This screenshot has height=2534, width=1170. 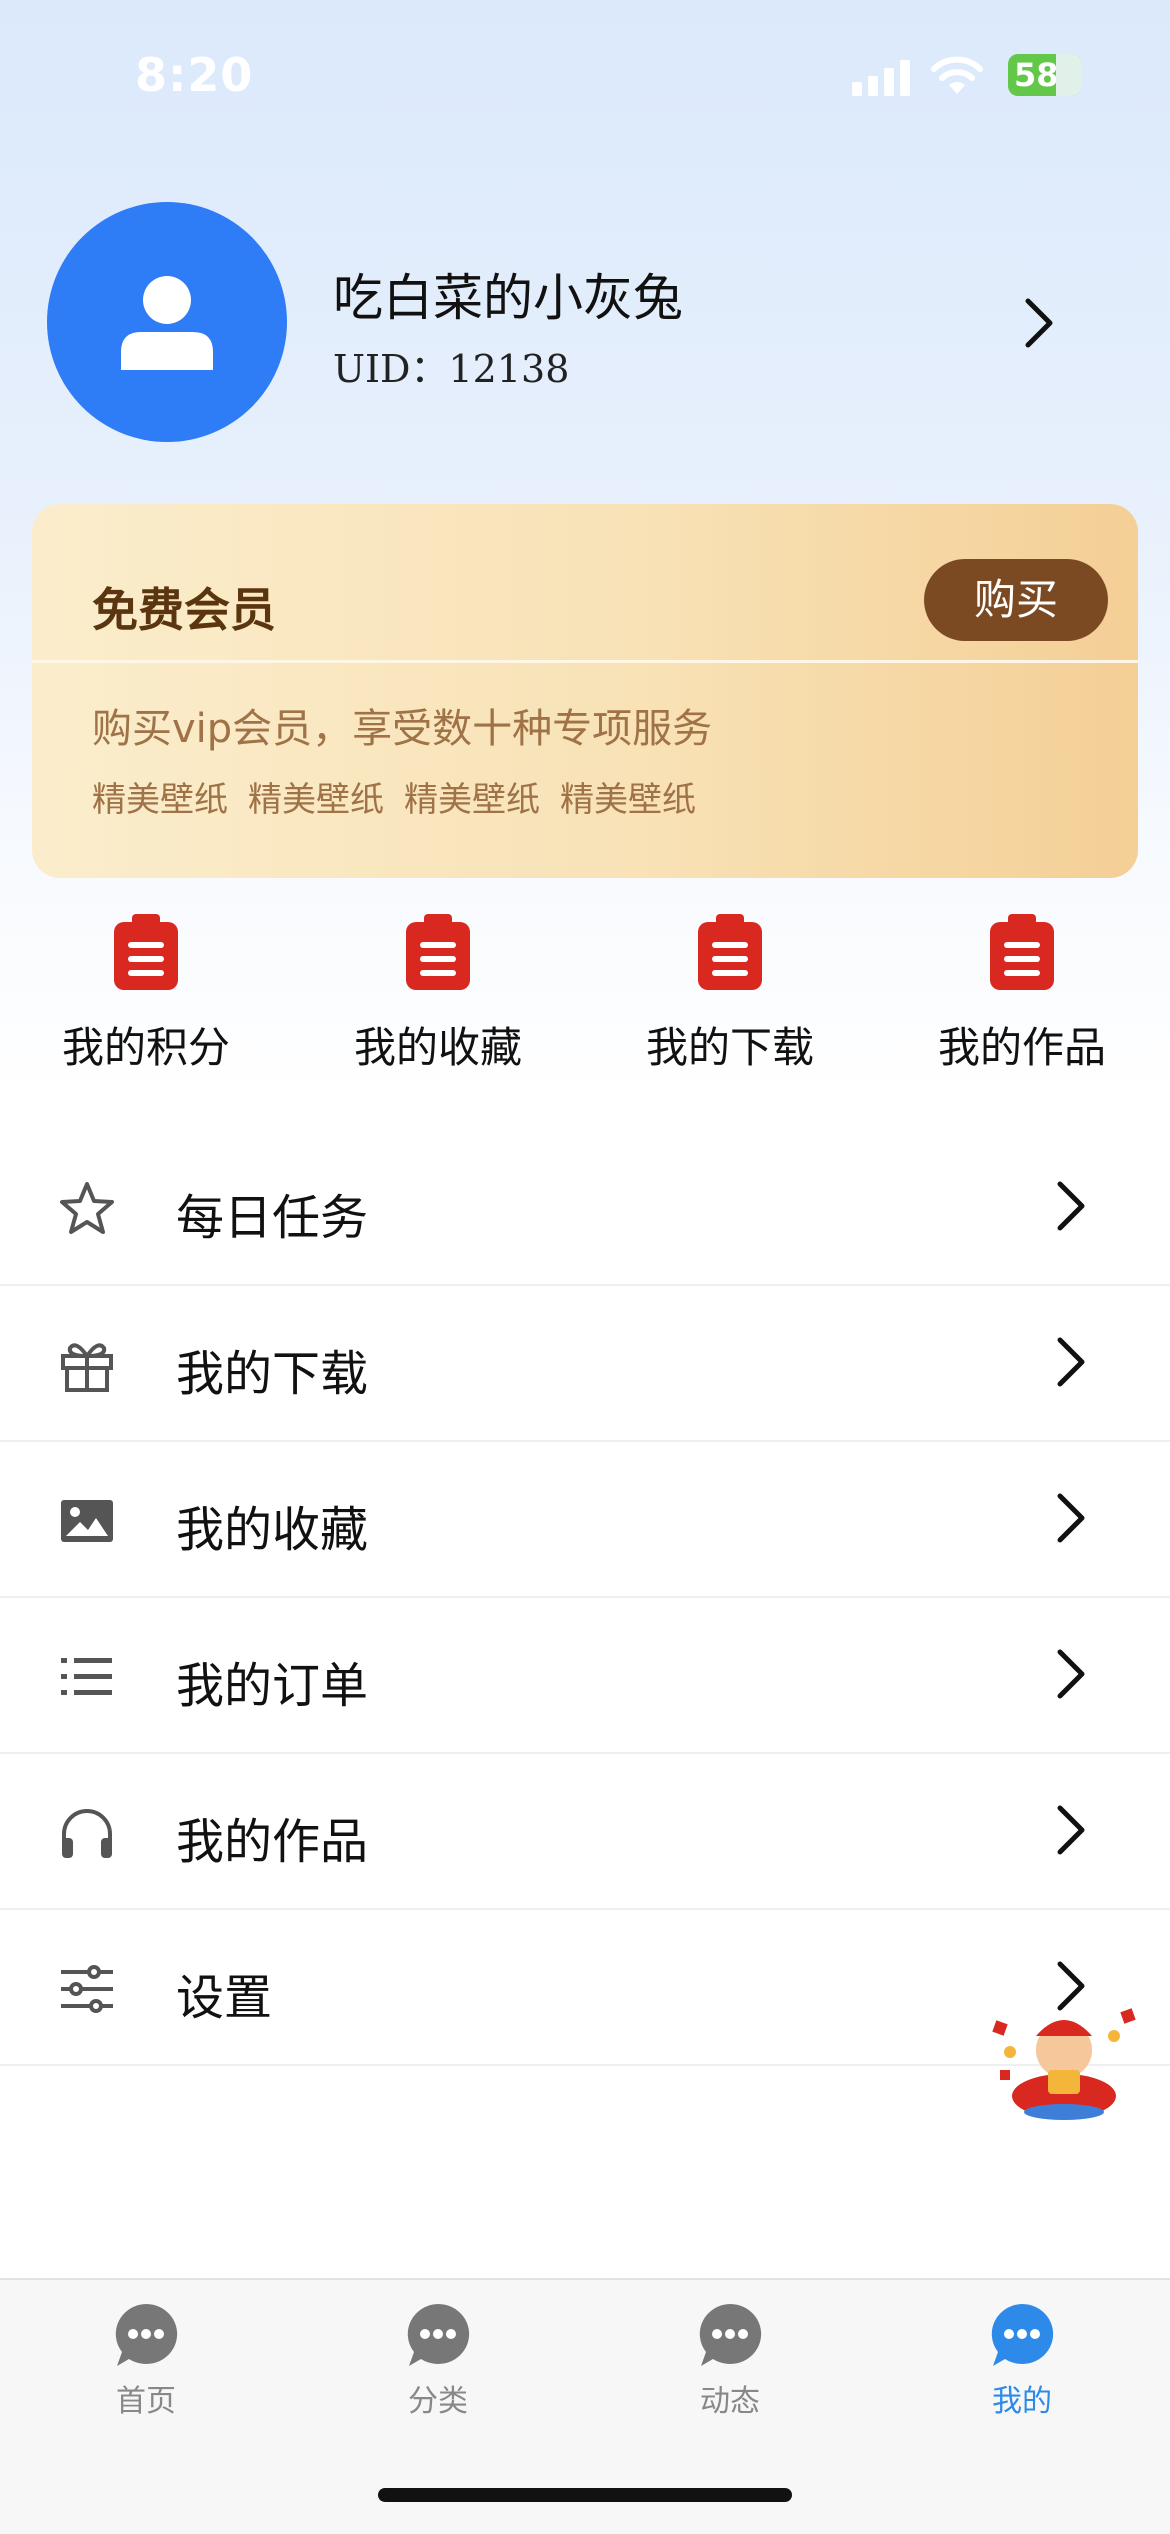 What do you see at coordinates (438, 993) in the screenshot?
I see `quick-action-favorites: 我的收藏` at bounding box center [438, 993].